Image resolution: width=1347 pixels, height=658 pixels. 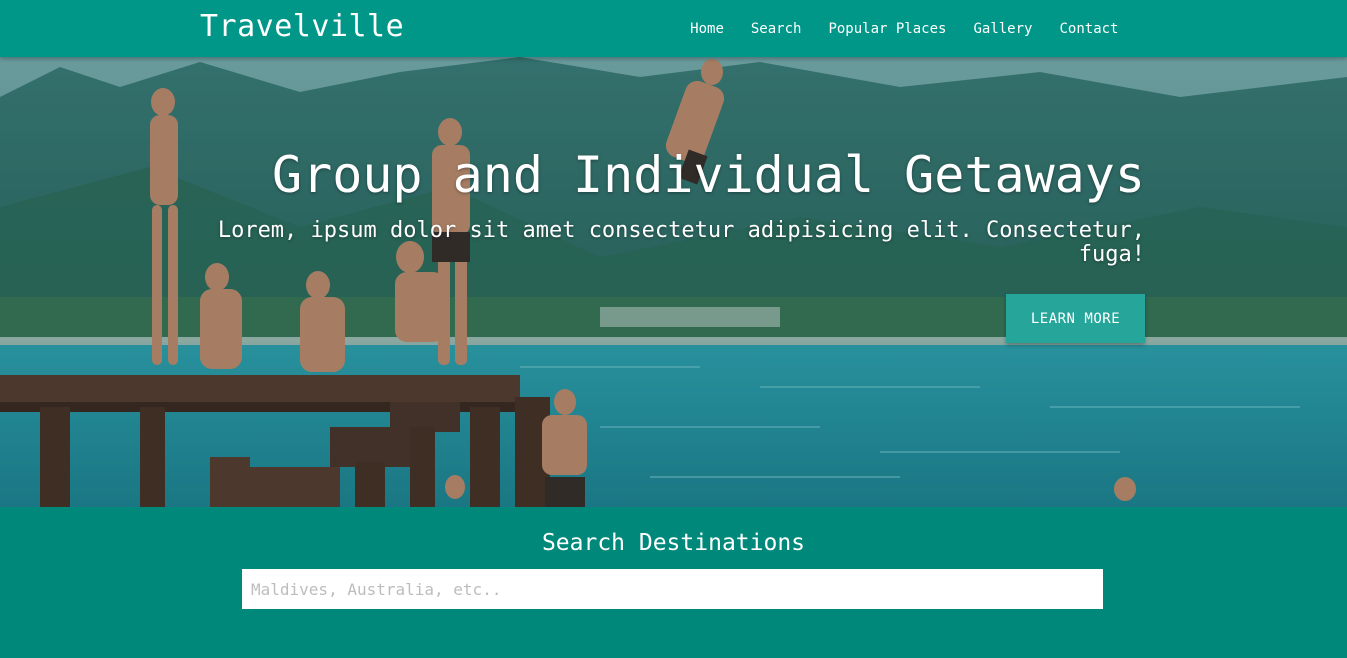 What do you see at coordinates (1075, 318) in the screenshot?
I see `learn-more-button: LEARN MORE` at bounding box center [1075, 318].